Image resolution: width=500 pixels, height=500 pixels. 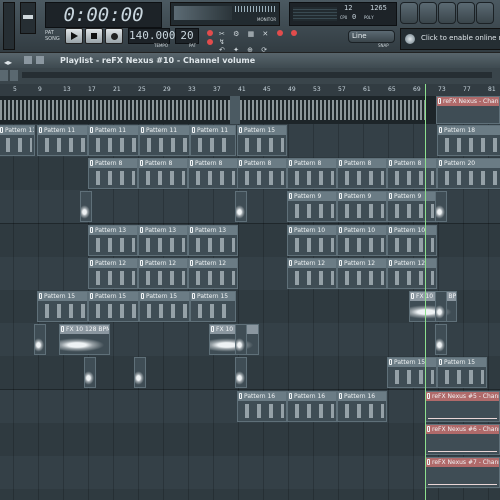 I want to click on scroll-left-icon, so click(x=4, y=75).